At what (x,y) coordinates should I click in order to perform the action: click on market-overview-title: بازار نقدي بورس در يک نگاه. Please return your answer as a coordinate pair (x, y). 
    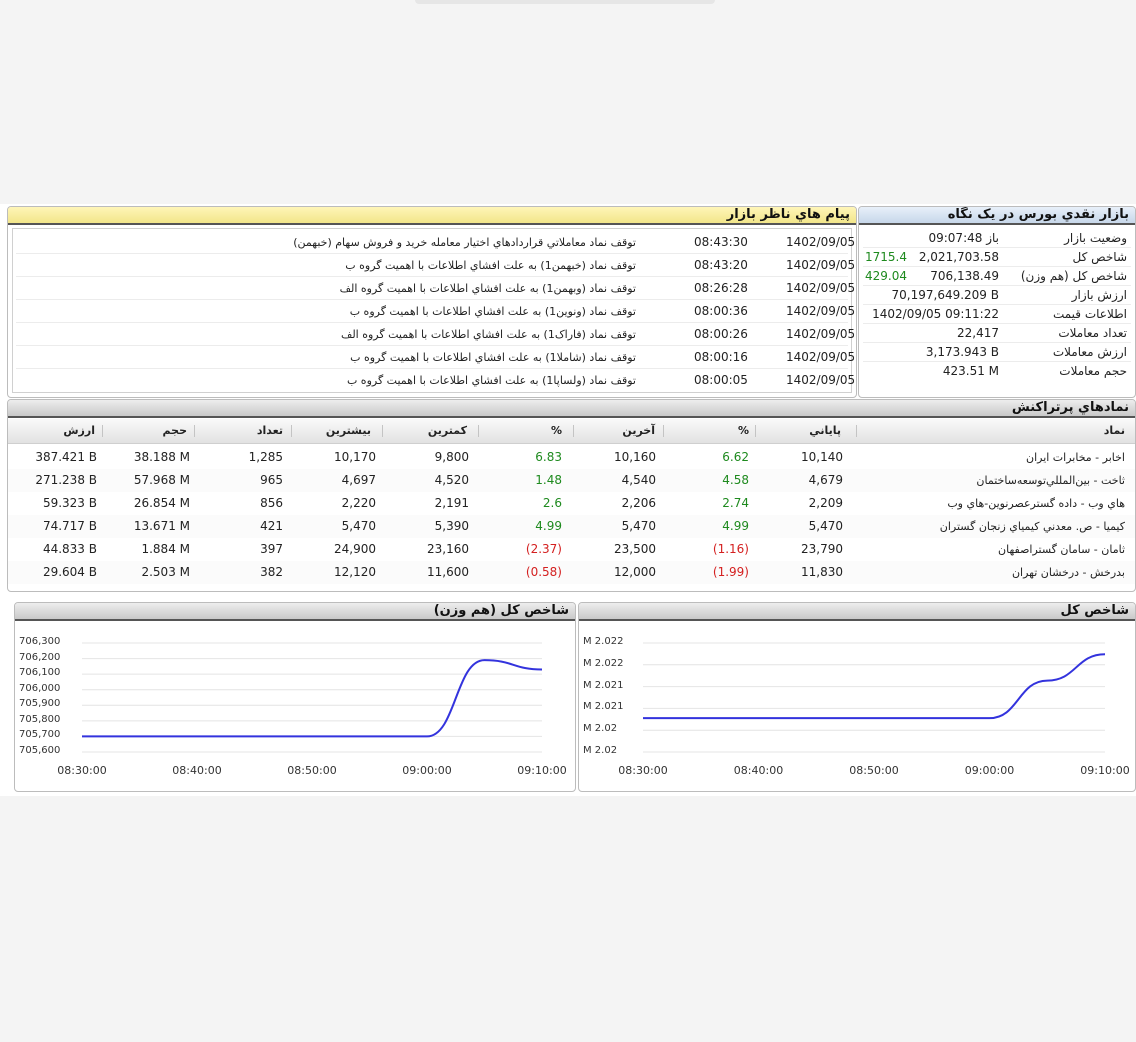
    Looking at the image, I should click on (997, 216).